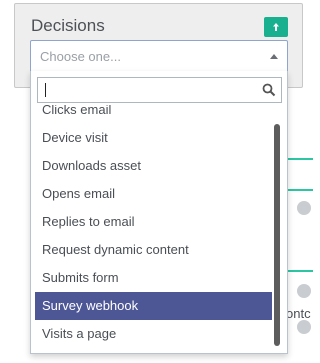 The image size is (320, 363). Describe the element at coordinates (90, 305) in the screenshot. I see `option-label: Survey webhook` at that location.